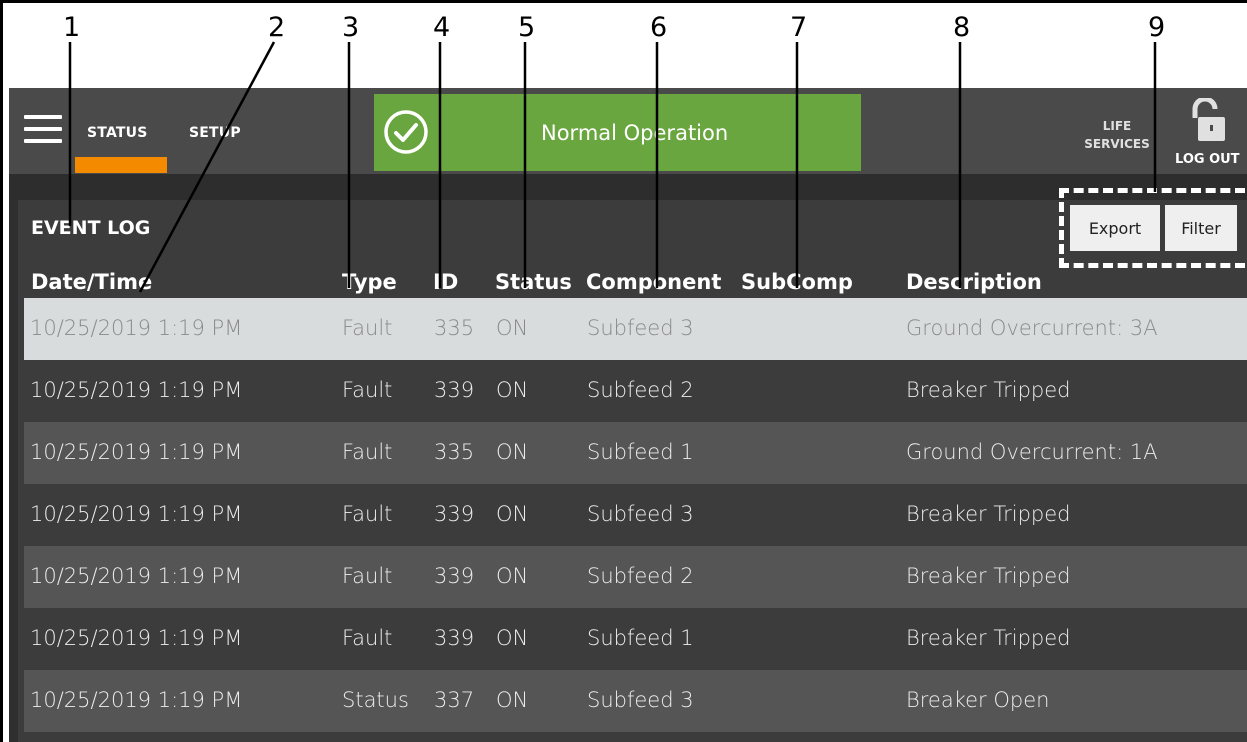  I want to click on life-services-button: LIFE SERVICES, so click(1117, 135).